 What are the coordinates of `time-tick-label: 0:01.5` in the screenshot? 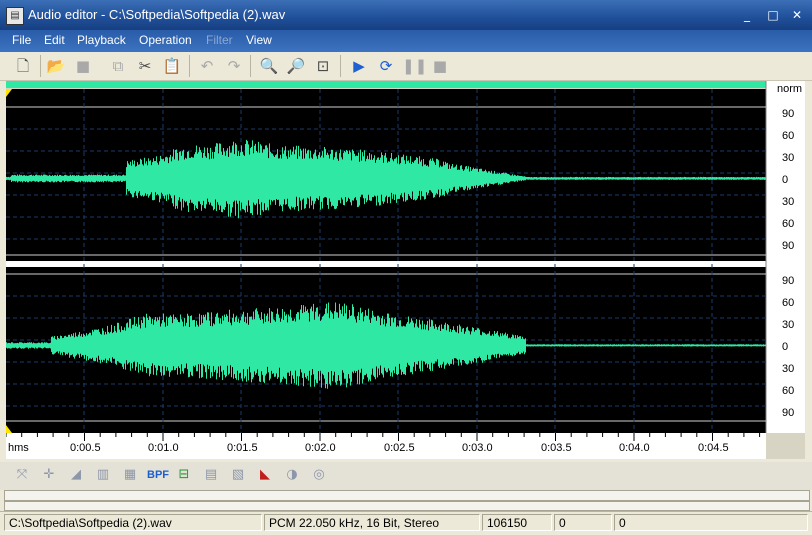 It's located at (242, 448).